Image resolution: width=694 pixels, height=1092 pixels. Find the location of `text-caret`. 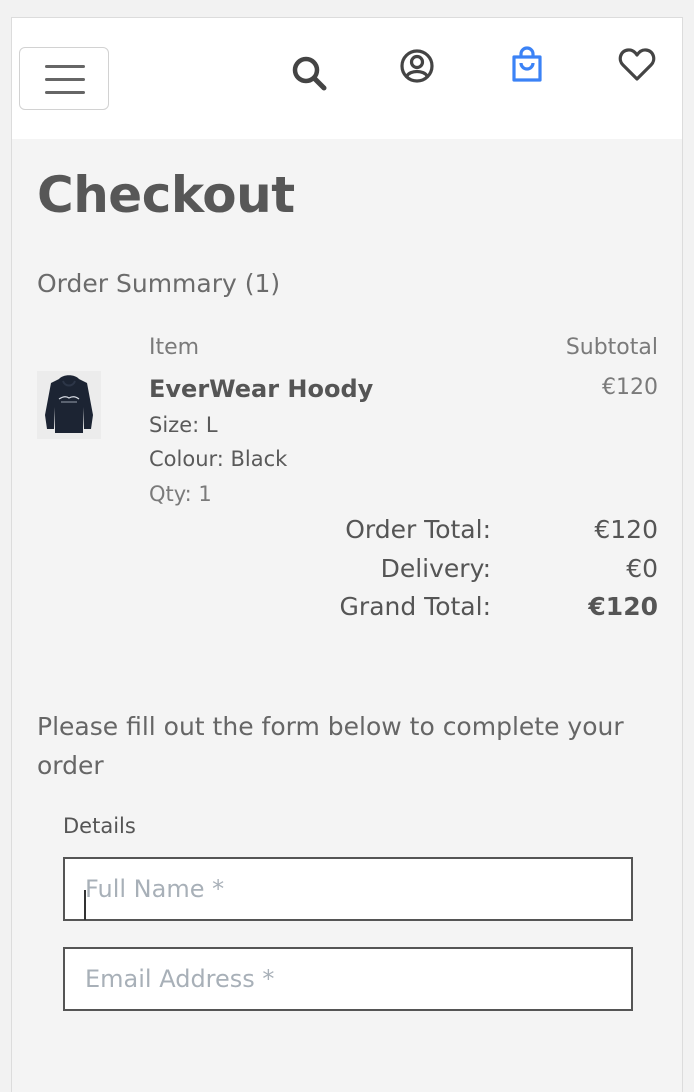

text-caret is located at coordinates (85, 905).